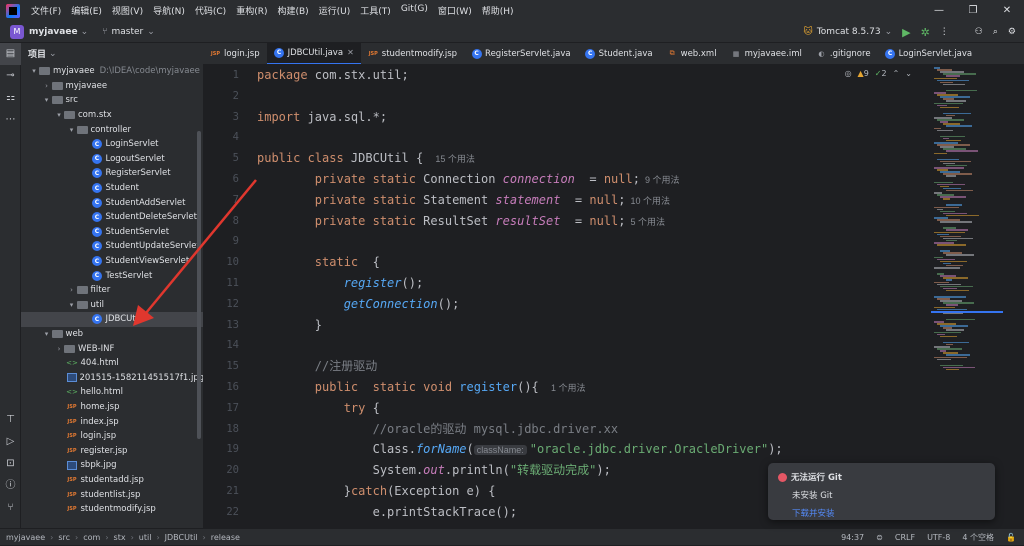 The width and height of the screenshot is (1024, 546). What do you see at coordinates (977, 296) in the screenshot?
I see `code-minimap` at bounding box center [977, 296].